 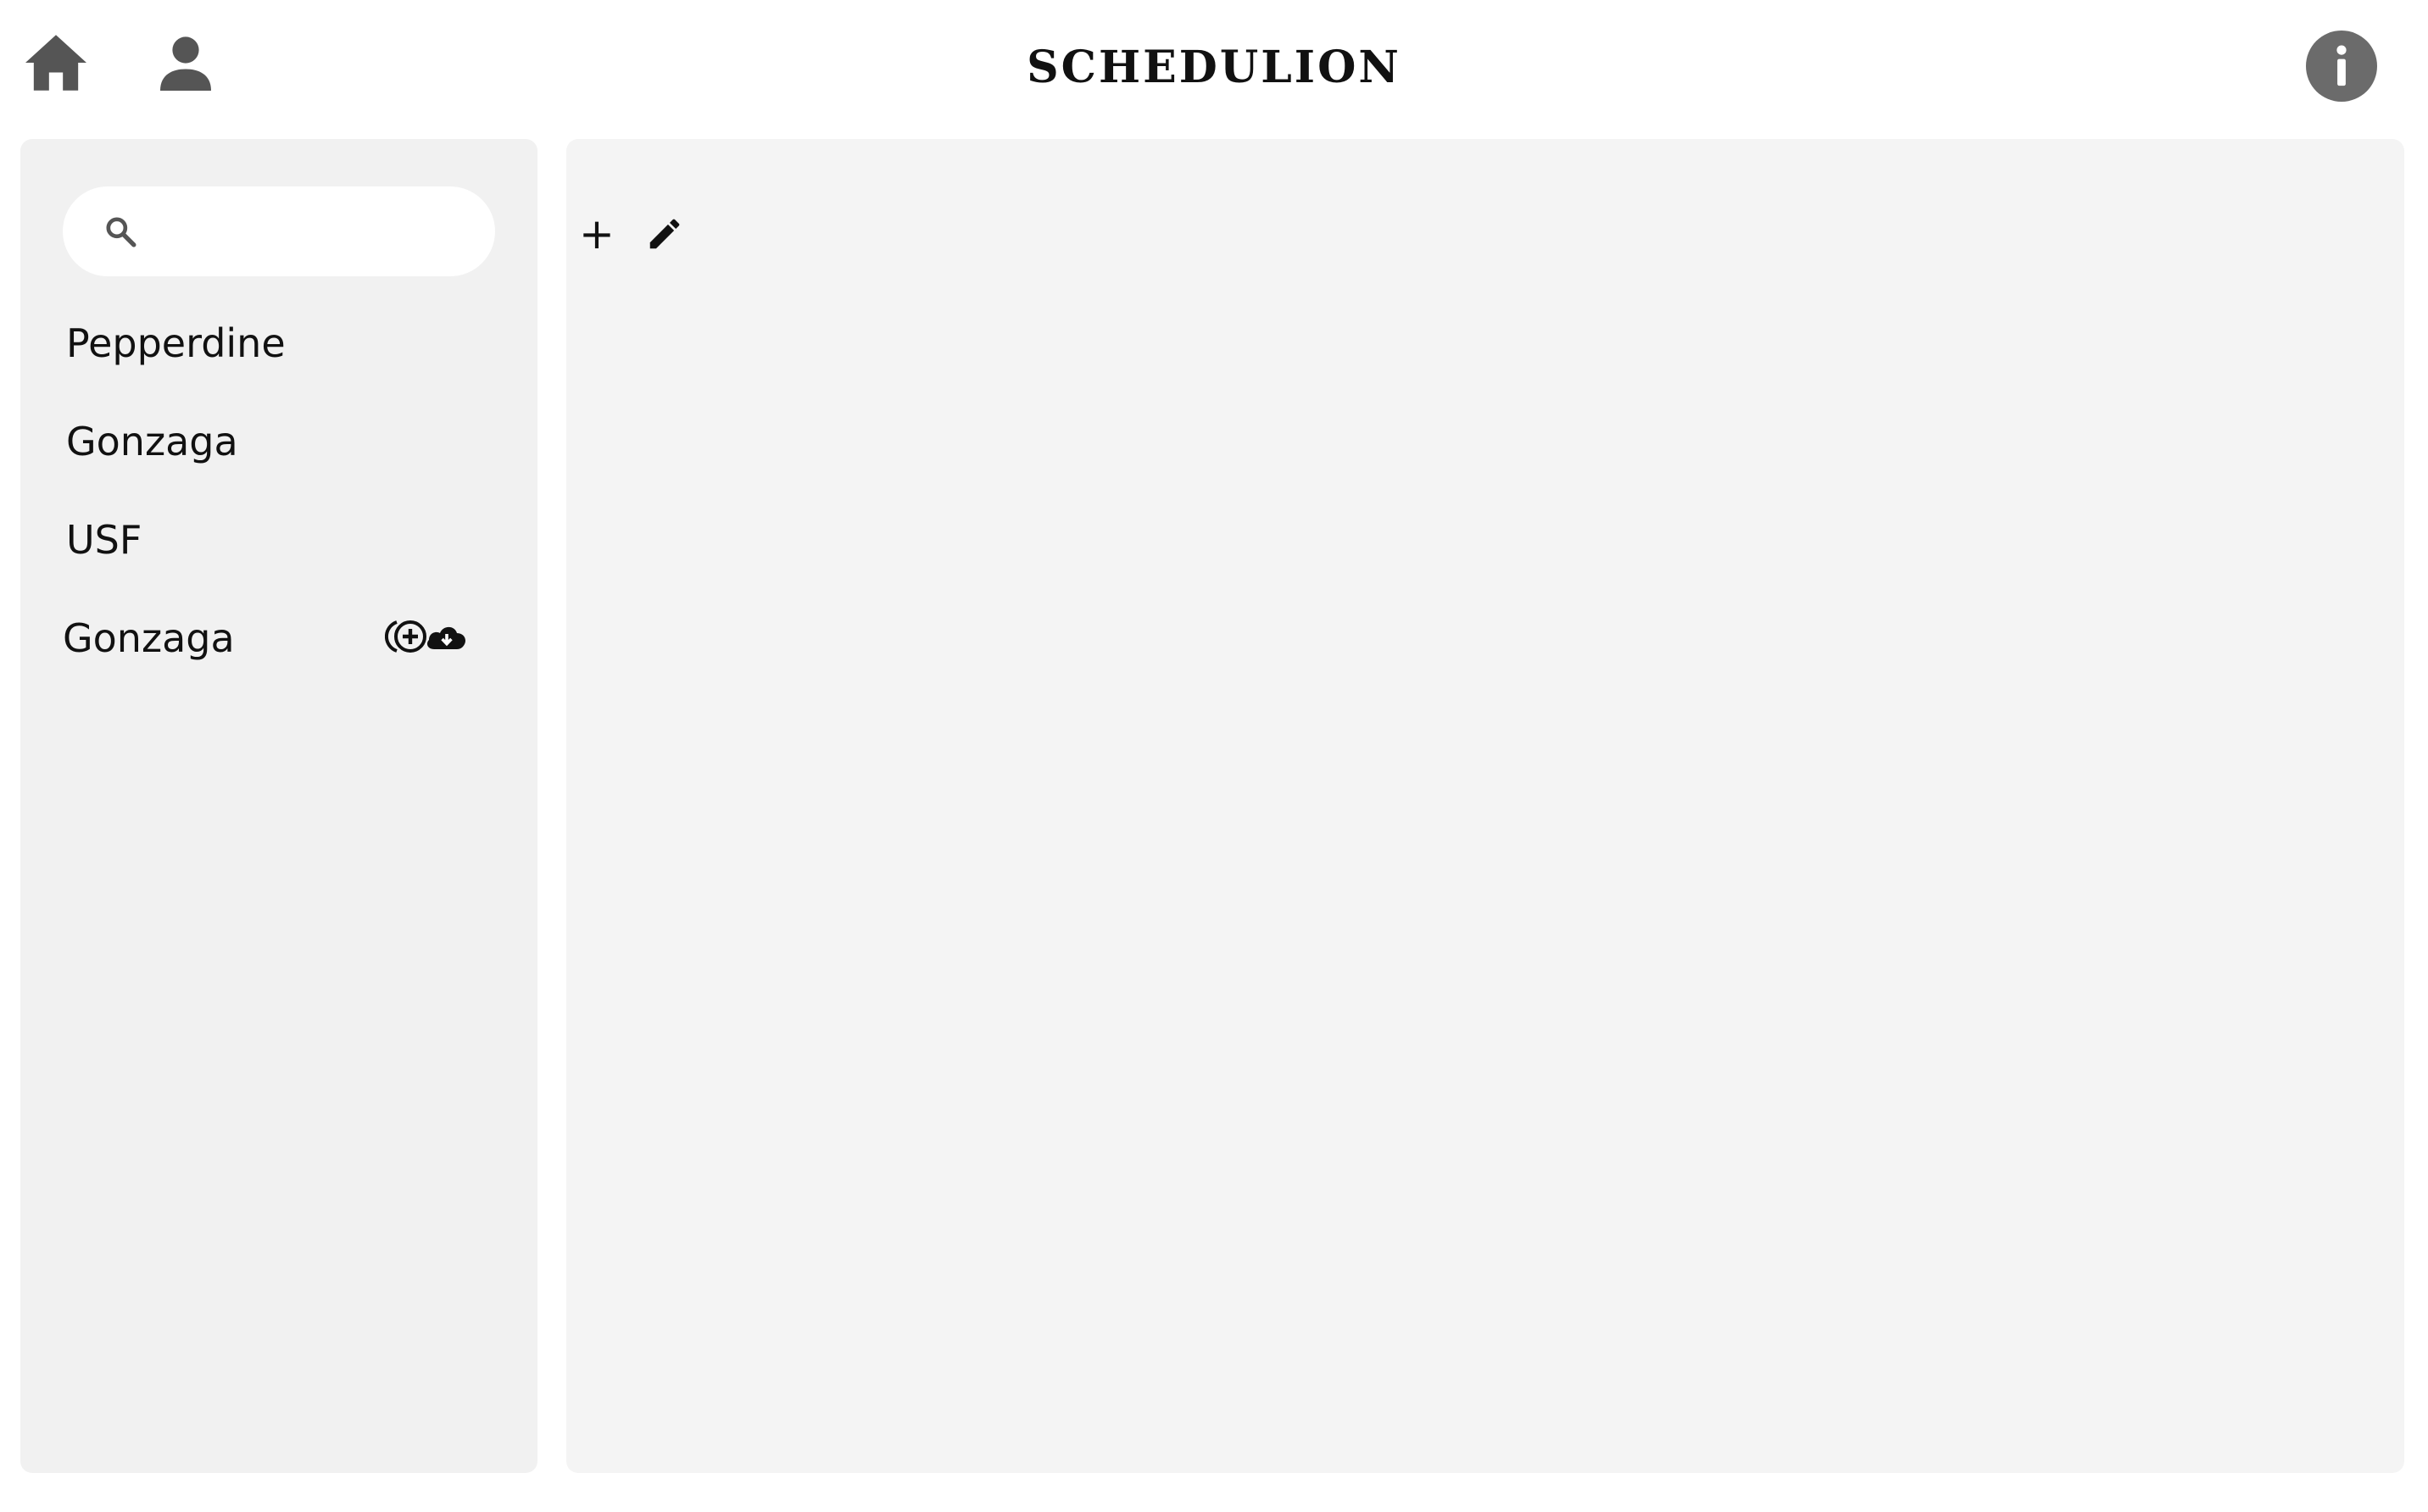 I want to click on add-button-label: +, so click(x=597, y=234).